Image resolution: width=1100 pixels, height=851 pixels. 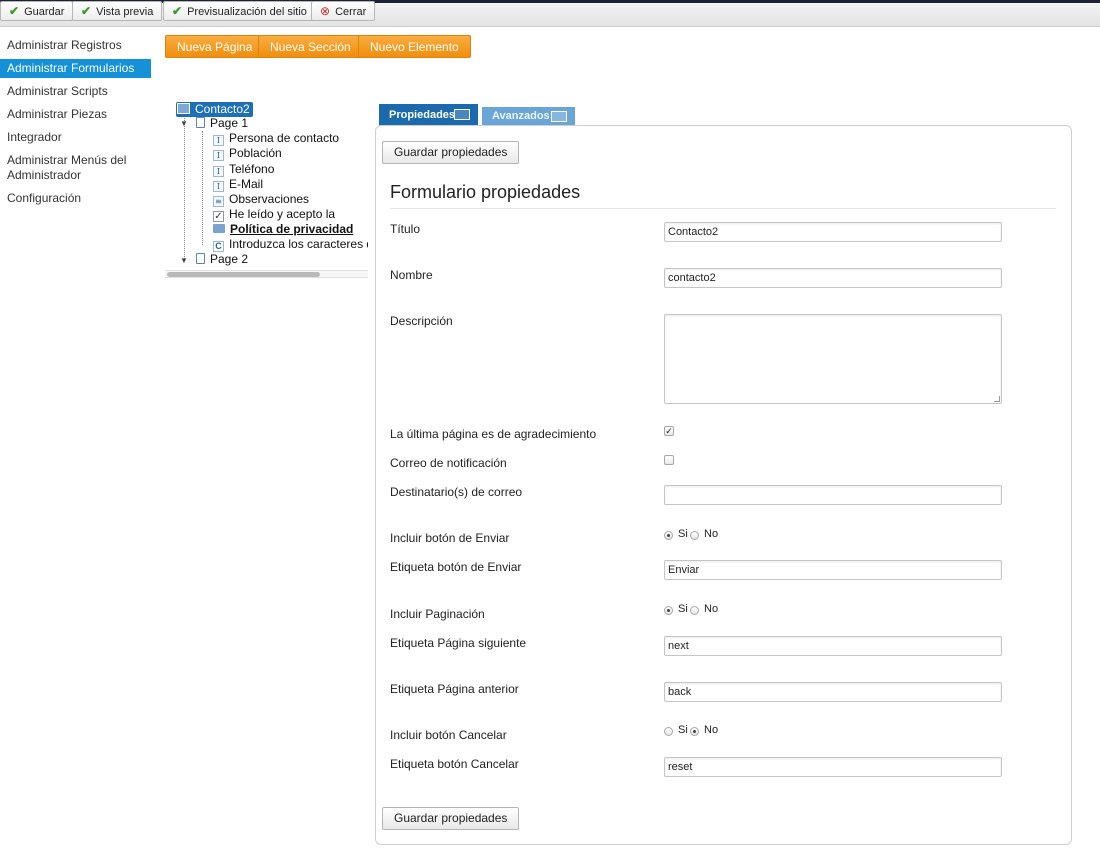 What do you see at coordinates (711, 609) in the screenshot?
I see `paging-no-label: No` at bounding box center [711, 609].